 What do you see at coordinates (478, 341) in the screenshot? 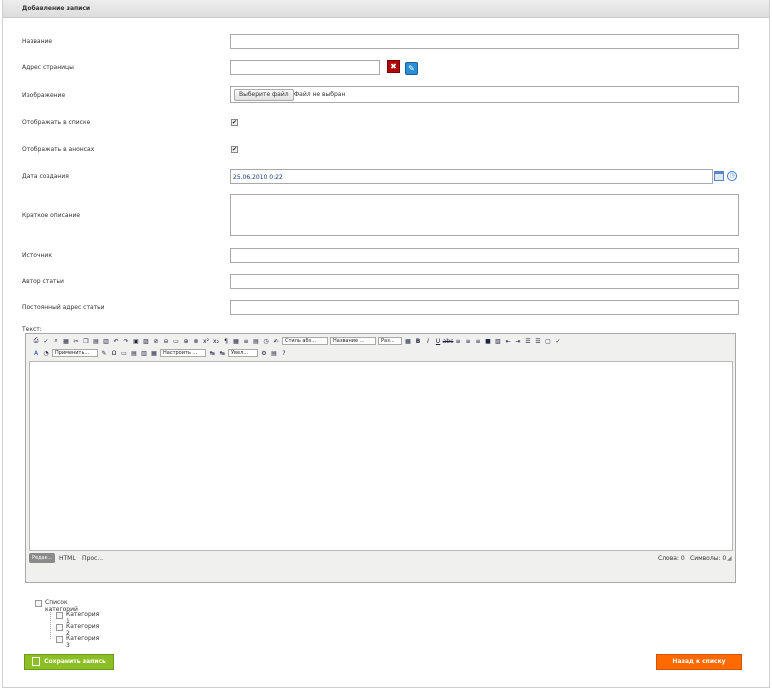
I see `align-right-icon: ≡` at bounding box center [478, 341].